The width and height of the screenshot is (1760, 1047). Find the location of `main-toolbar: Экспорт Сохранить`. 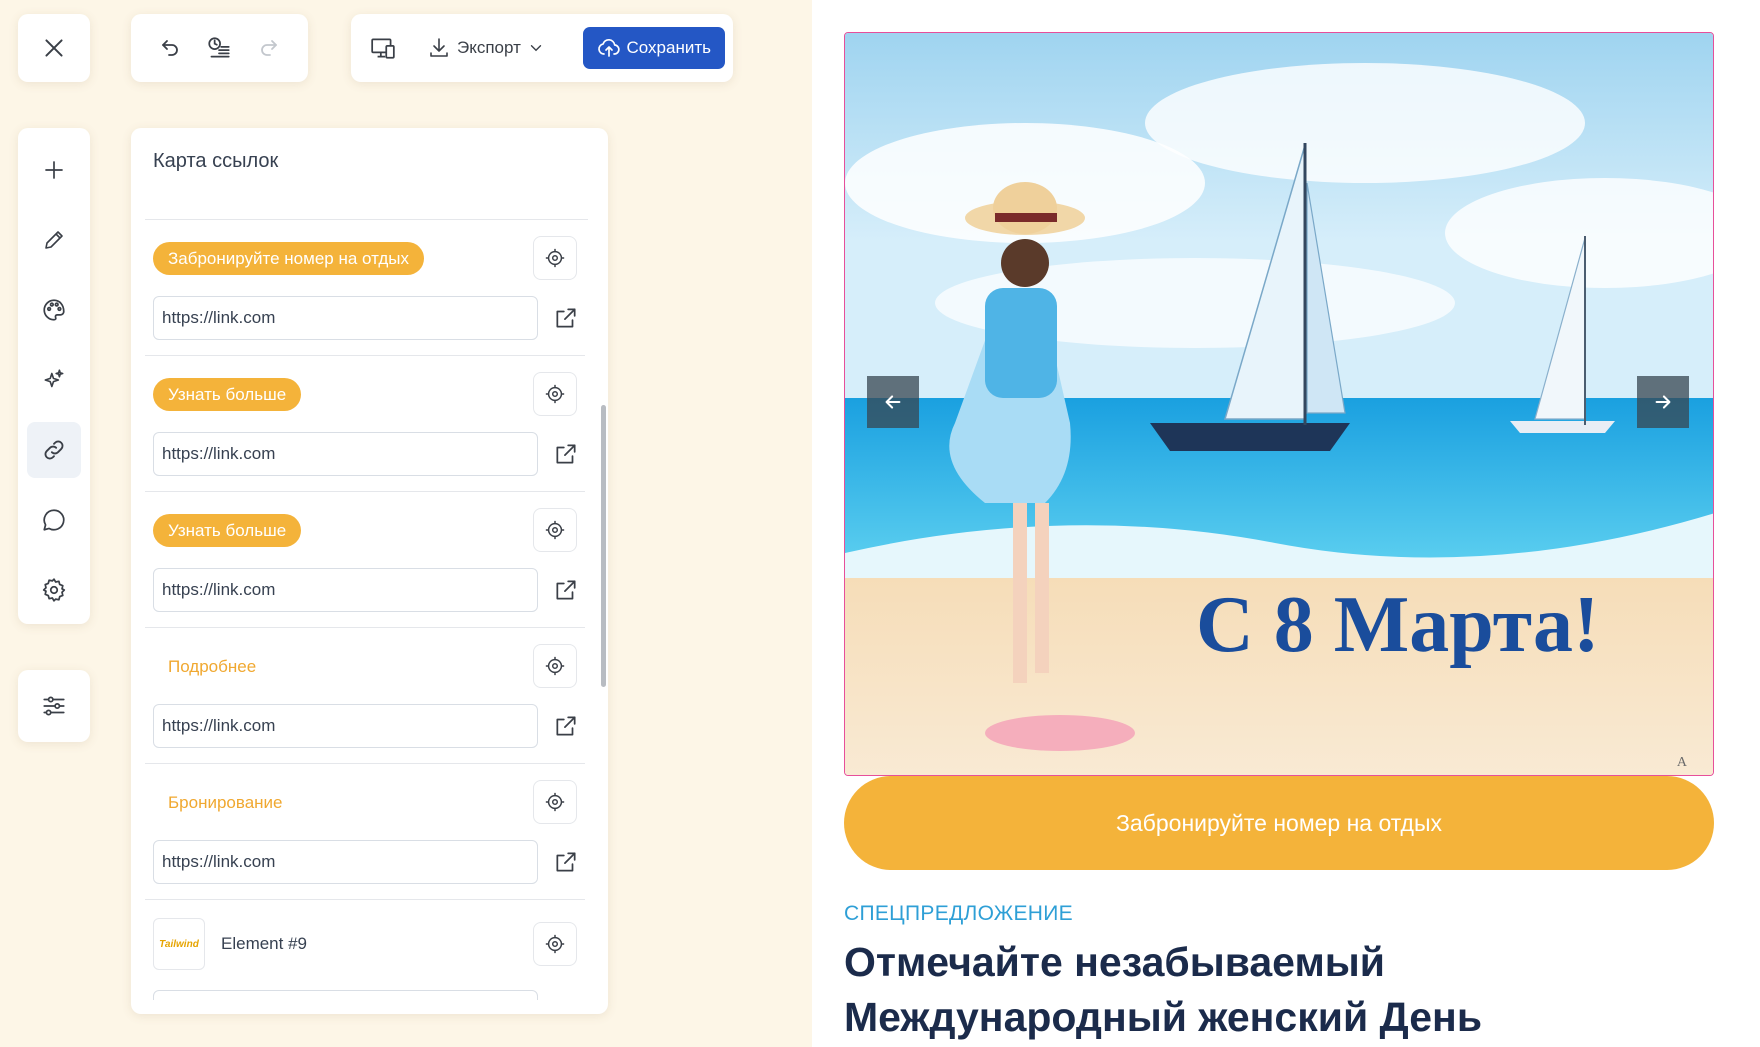

main-toolbar: Экспорт Сохранить is located at coordinates (542, 48).